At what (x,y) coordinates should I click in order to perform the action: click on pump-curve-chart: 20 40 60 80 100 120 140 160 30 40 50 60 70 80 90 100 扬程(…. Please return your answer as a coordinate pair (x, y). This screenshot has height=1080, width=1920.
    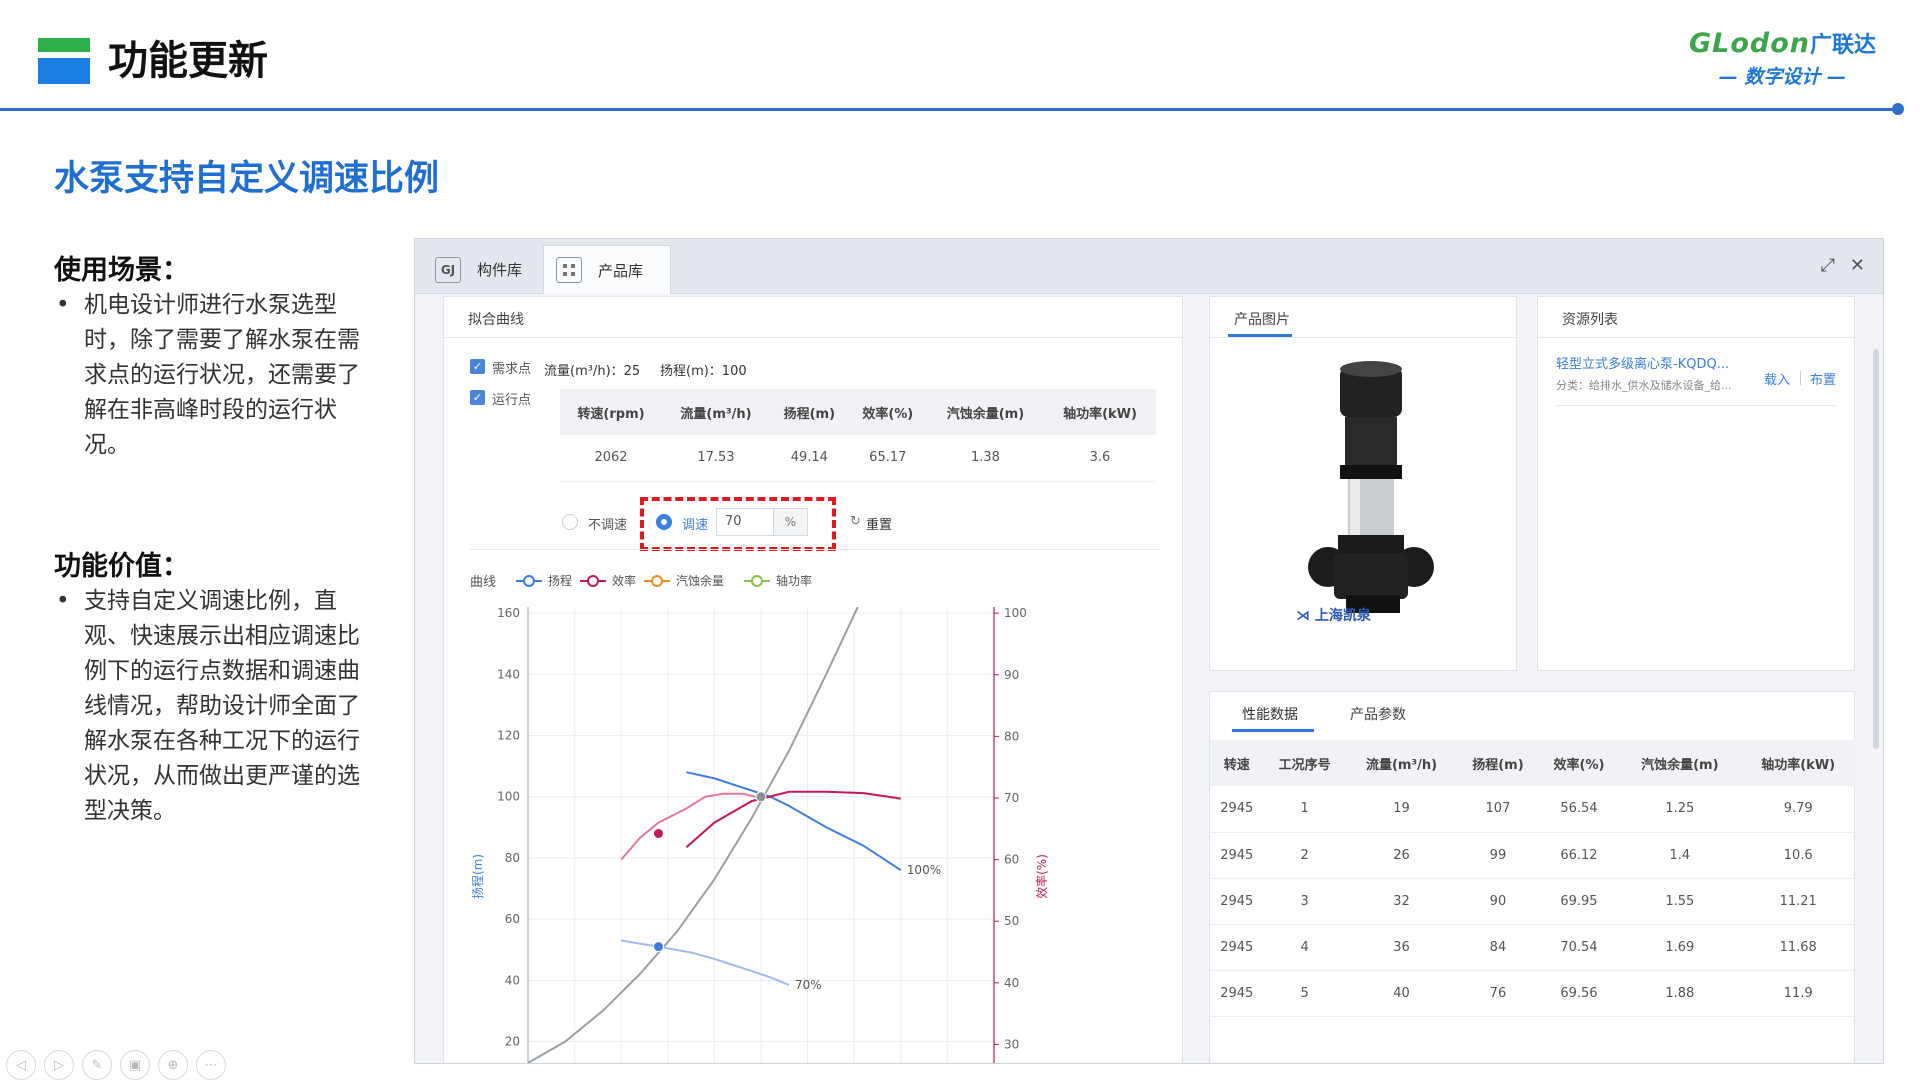
    Looking at the image, I should click on (759, 834).